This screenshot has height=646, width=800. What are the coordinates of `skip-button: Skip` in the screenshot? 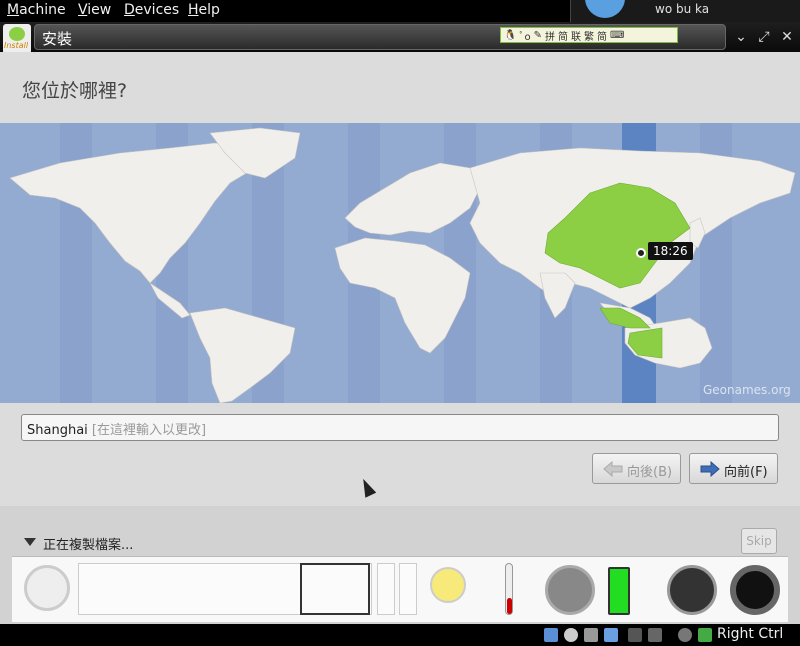 It's located at (759, 541).